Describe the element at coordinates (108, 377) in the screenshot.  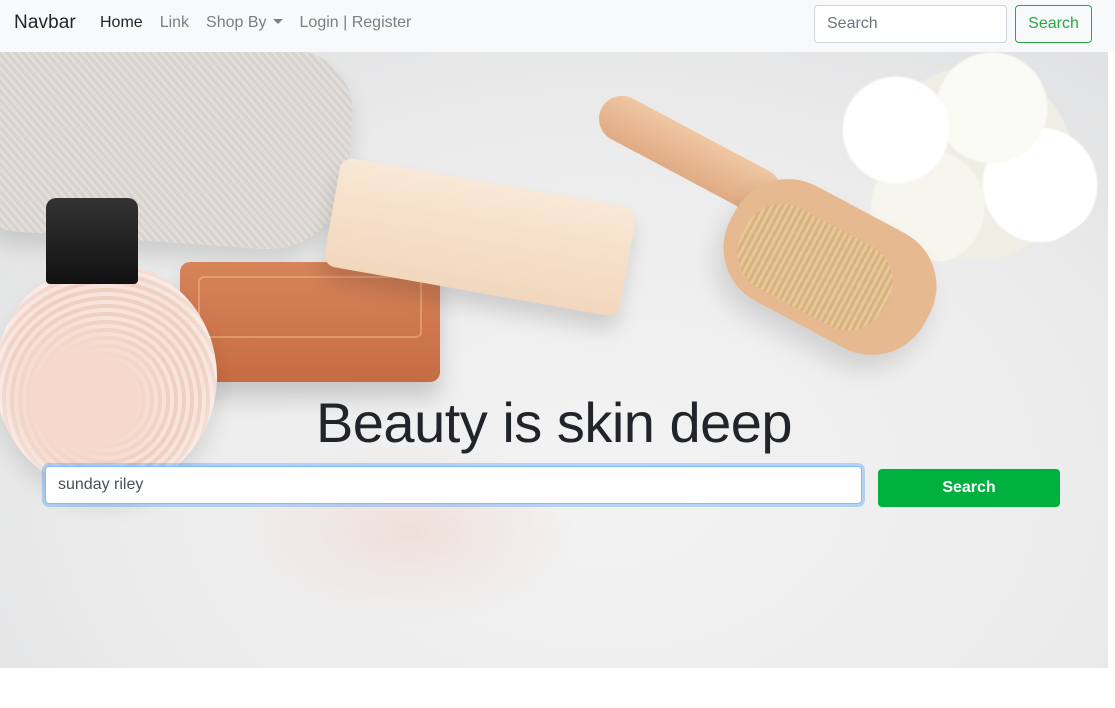
I see `bath-salt-bottle-image` at that location.